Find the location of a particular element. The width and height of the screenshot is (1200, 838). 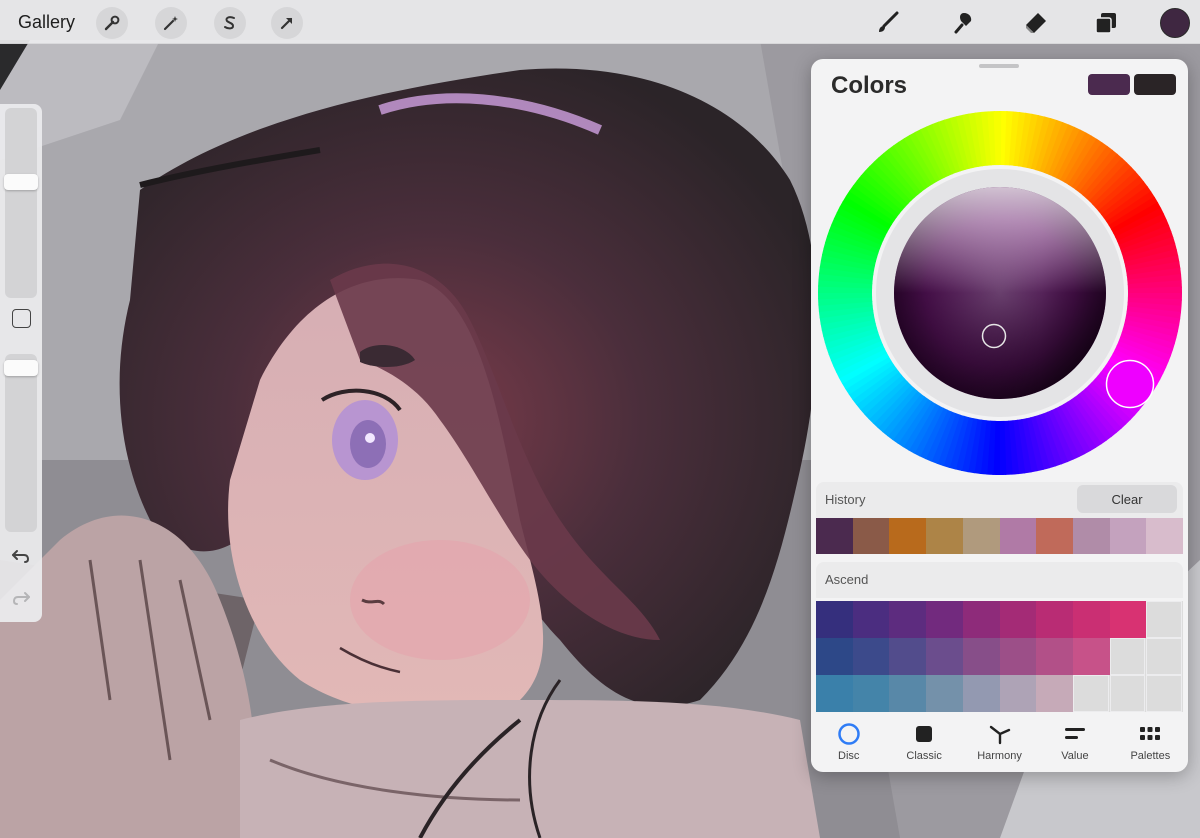

palette-name: Ascend is located at coordinates (847, 579).